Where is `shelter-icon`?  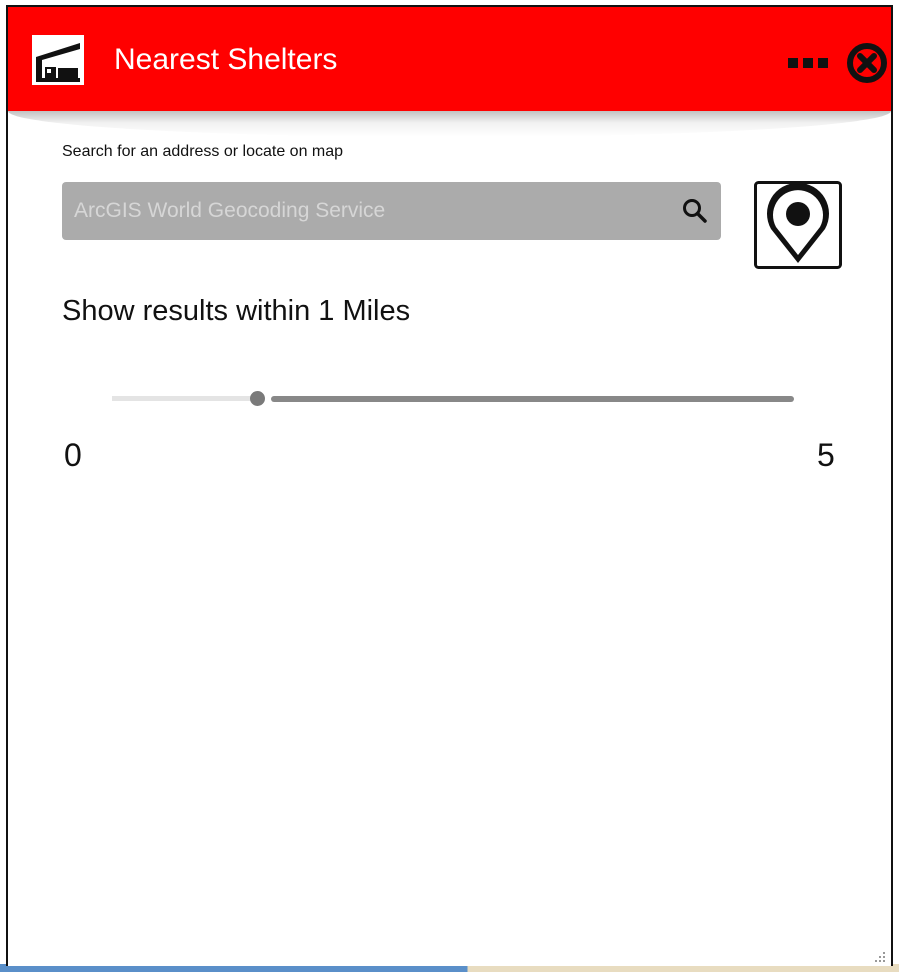
shelter-icon is located at coordinates (58, 60).